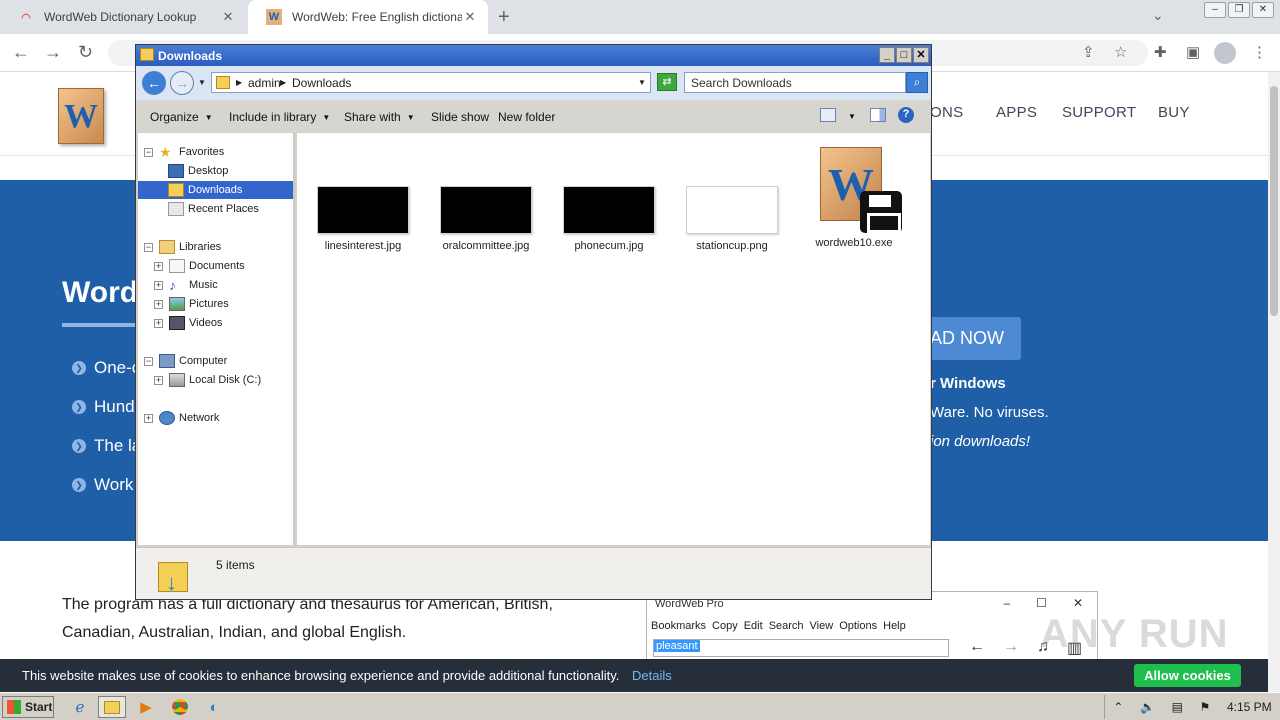 The width and height of the screenshot is (1280, 720). Describe the element at coordinates (460, 117) in the screenshot. I see `slide-show-button: Slide show` at that location.